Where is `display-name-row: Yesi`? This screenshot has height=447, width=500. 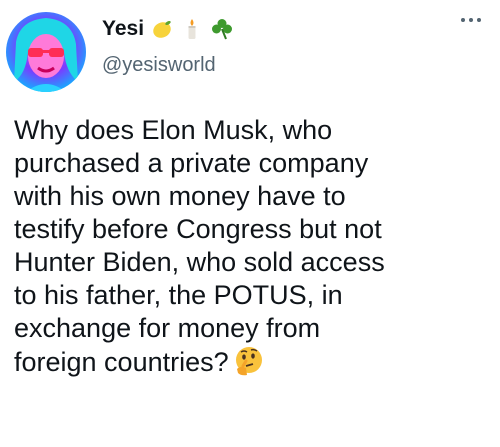
display-name-row: Yesi is located at coordinates (168, 29).